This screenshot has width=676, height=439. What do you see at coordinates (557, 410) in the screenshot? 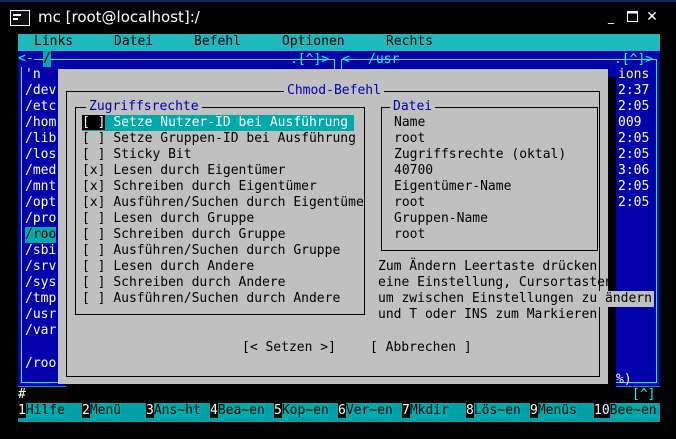
I see `fkey-label: Menüs` at bounding box center [557, 410].